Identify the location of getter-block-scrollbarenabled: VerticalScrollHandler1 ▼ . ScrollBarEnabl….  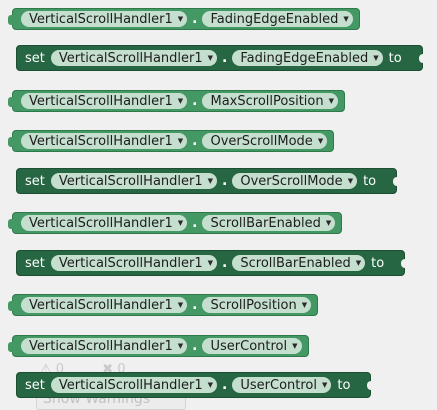
(175, 223).